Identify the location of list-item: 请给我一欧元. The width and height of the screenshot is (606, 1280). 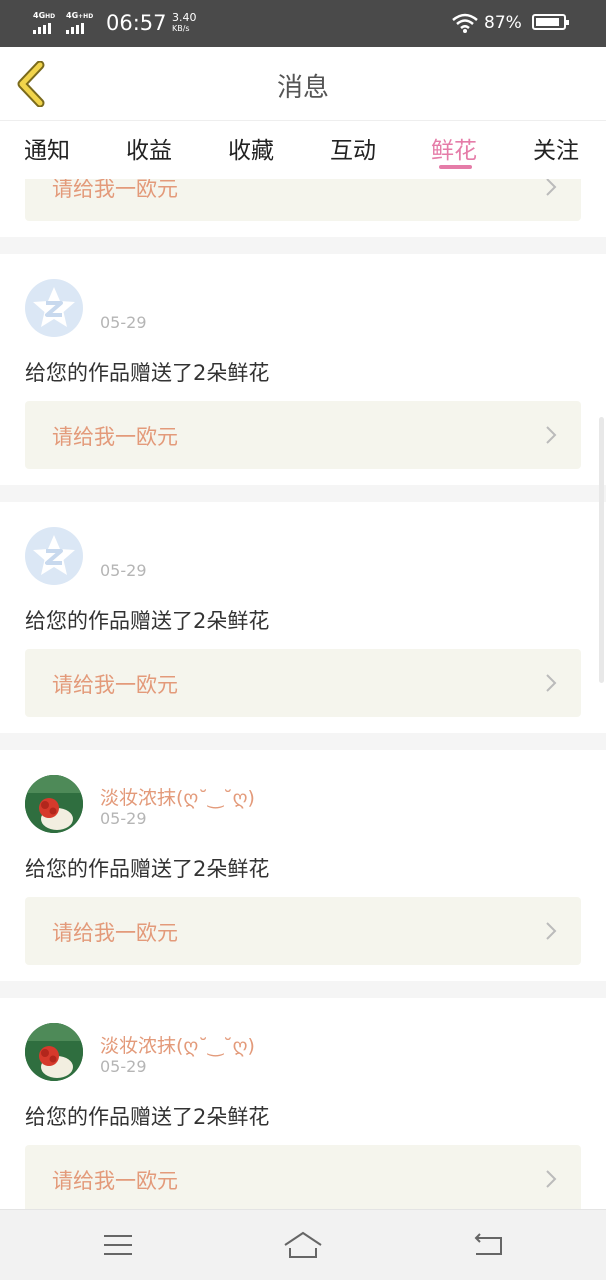
(303, 208).